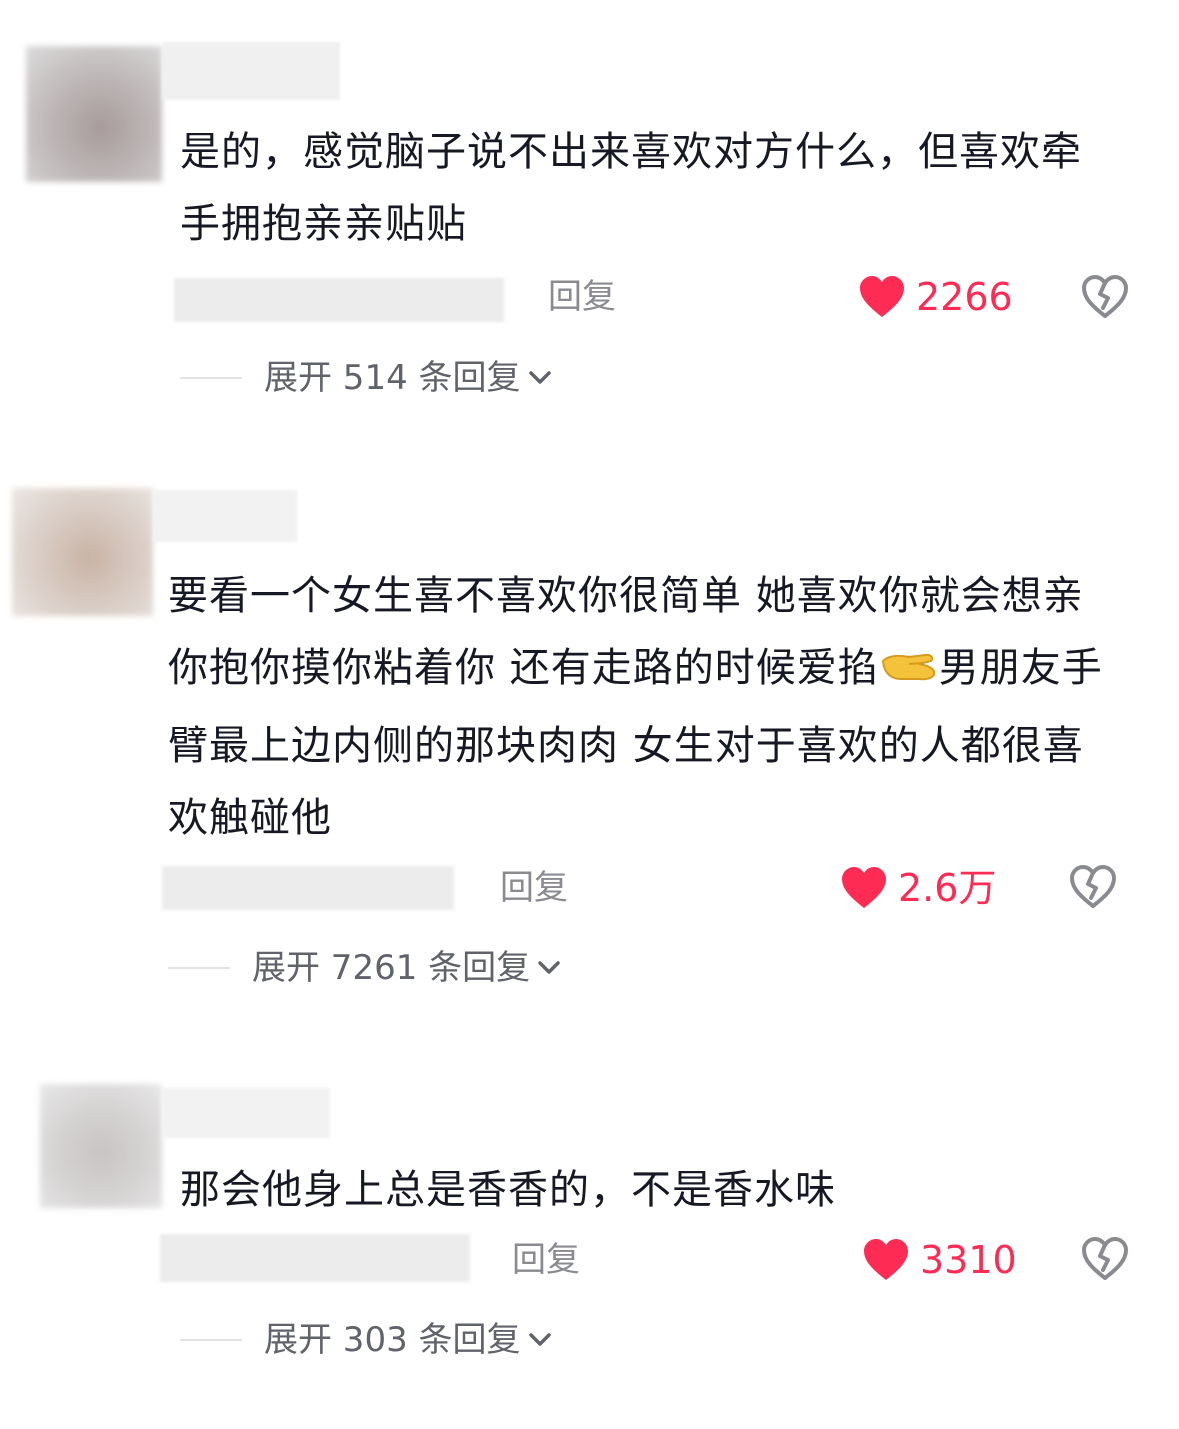  What do you see at coordinates (508, 1190) in the screenshot?
I see `comment-text: 那会他身上总是香香的，不是香水味` at bounding box center [508, 1190].